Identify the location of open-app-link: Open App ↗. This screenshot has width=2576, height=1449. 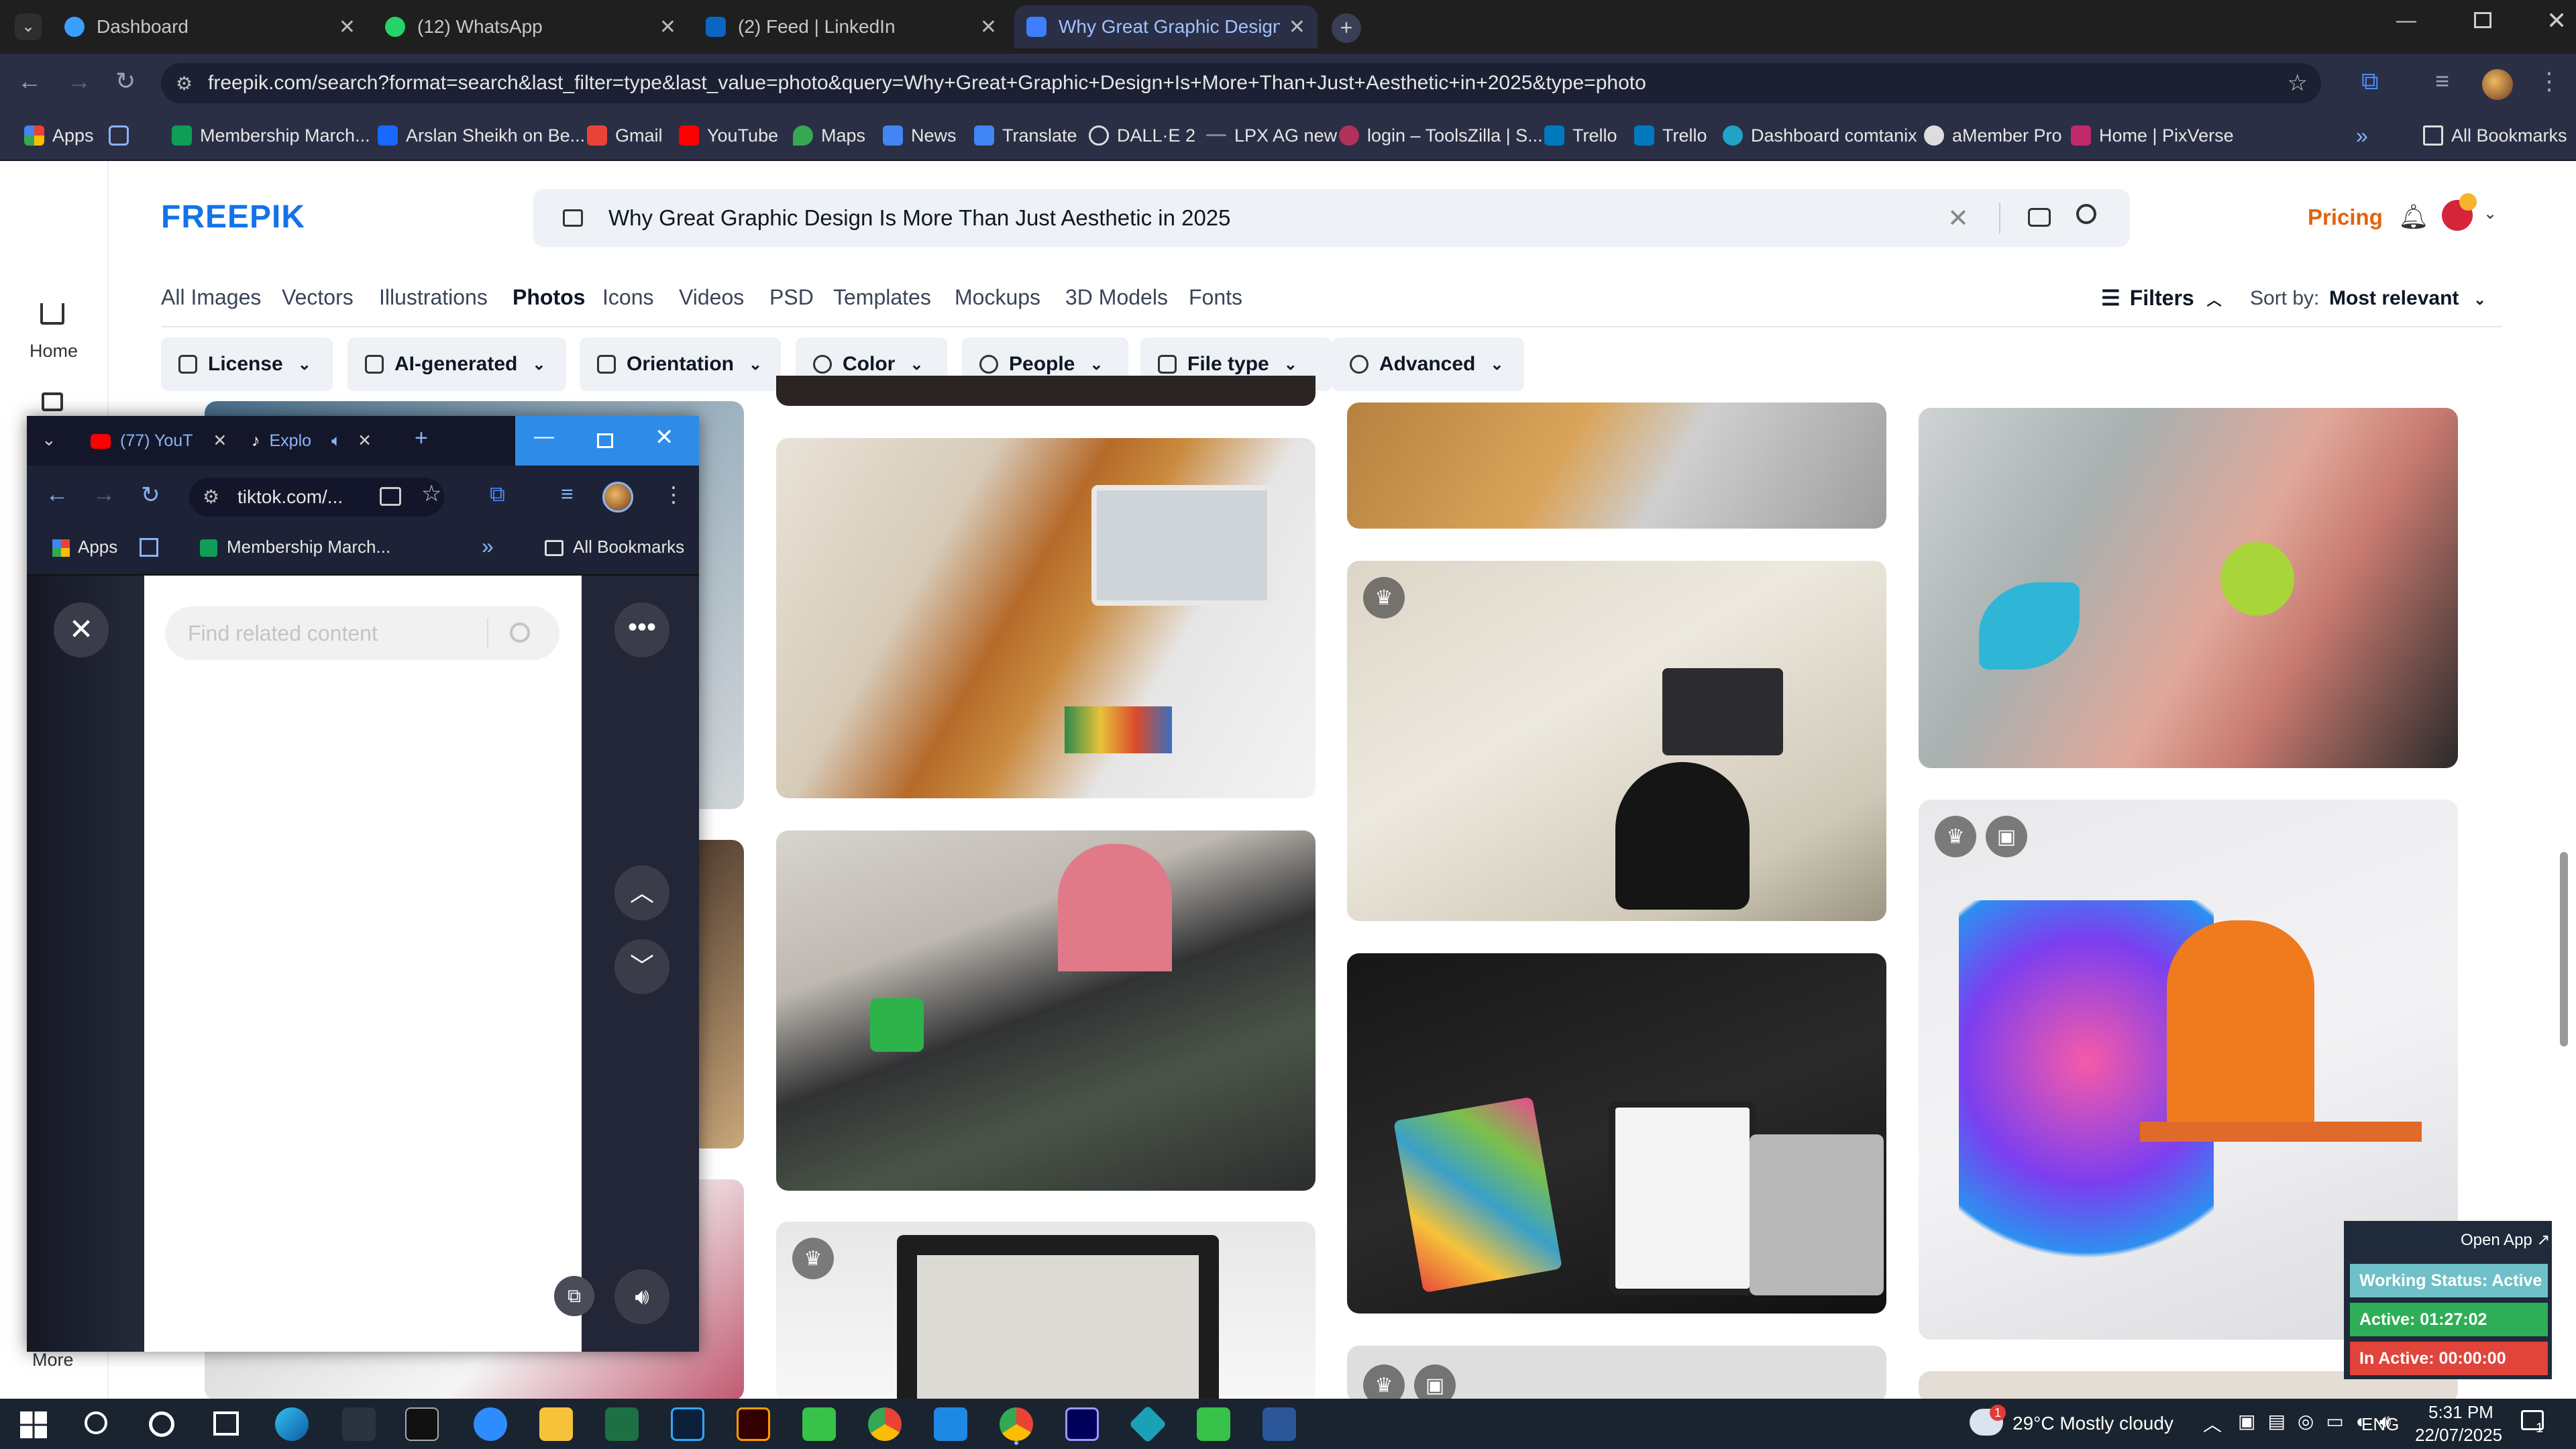
(2506, 1240).